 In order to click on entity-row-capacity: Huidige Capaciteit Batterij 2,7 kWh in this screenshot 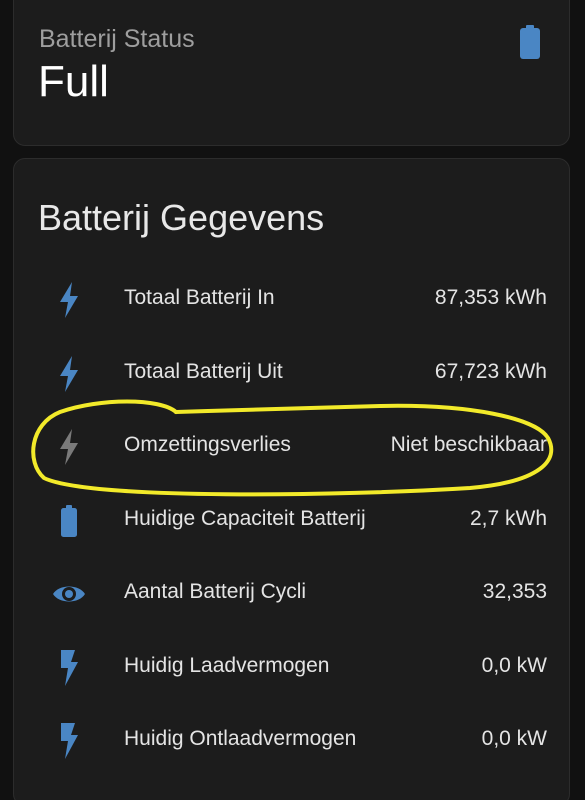, I will do `click(291, 521)`.